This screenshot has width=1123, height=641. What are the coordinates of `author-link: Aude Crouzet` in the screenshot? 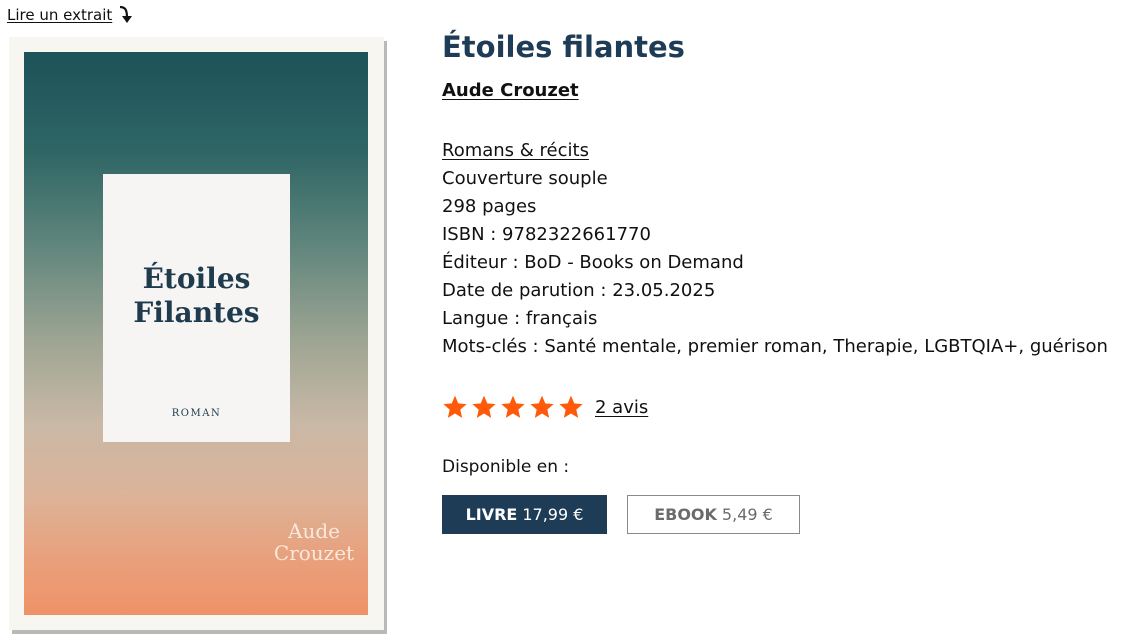 It's located at (510, 90).